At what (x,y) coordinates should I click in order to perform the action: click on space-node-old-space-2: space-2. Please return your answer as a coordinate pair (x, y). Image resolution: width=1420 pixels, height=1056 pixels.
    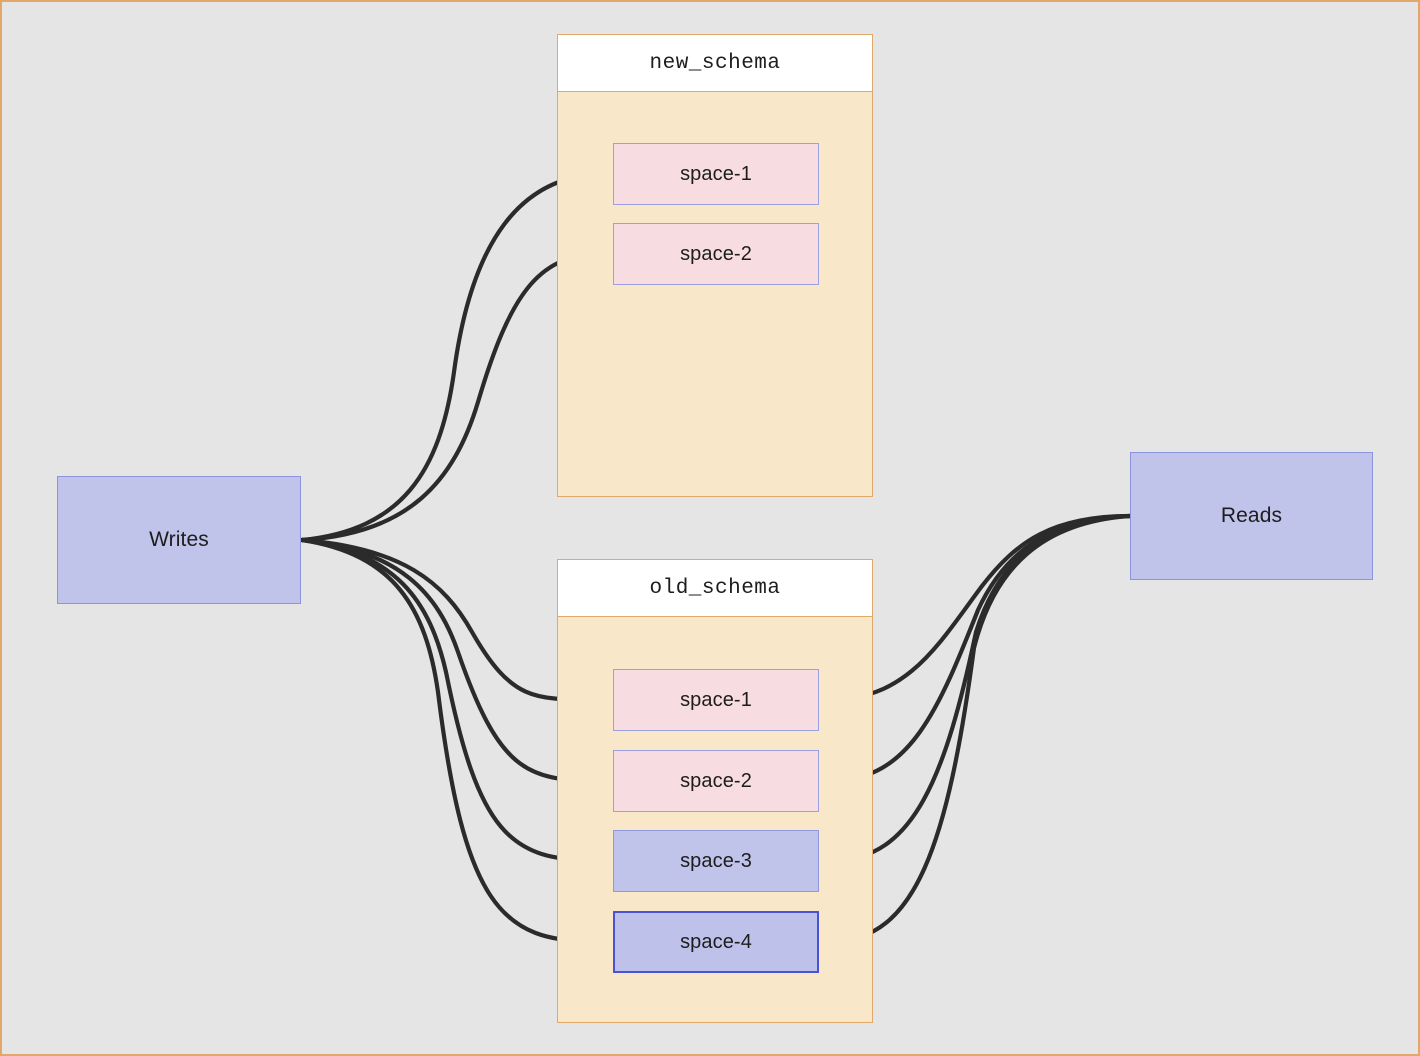
    Looking at the image, I should click on (716, 781).